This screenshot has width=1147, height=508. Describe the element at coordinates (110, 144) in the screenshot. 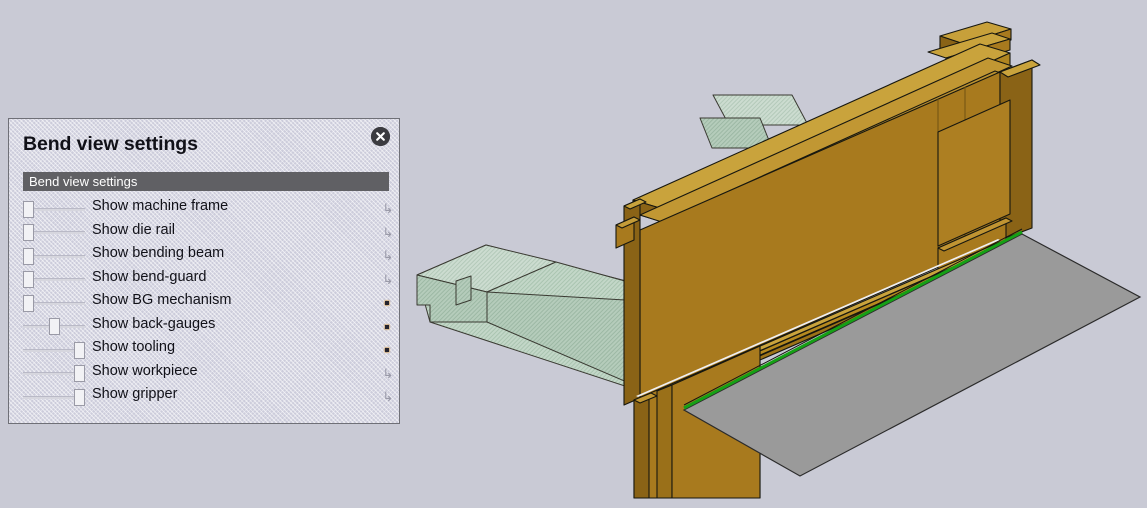

I see `dialog-title: Bend view settings` at that location.